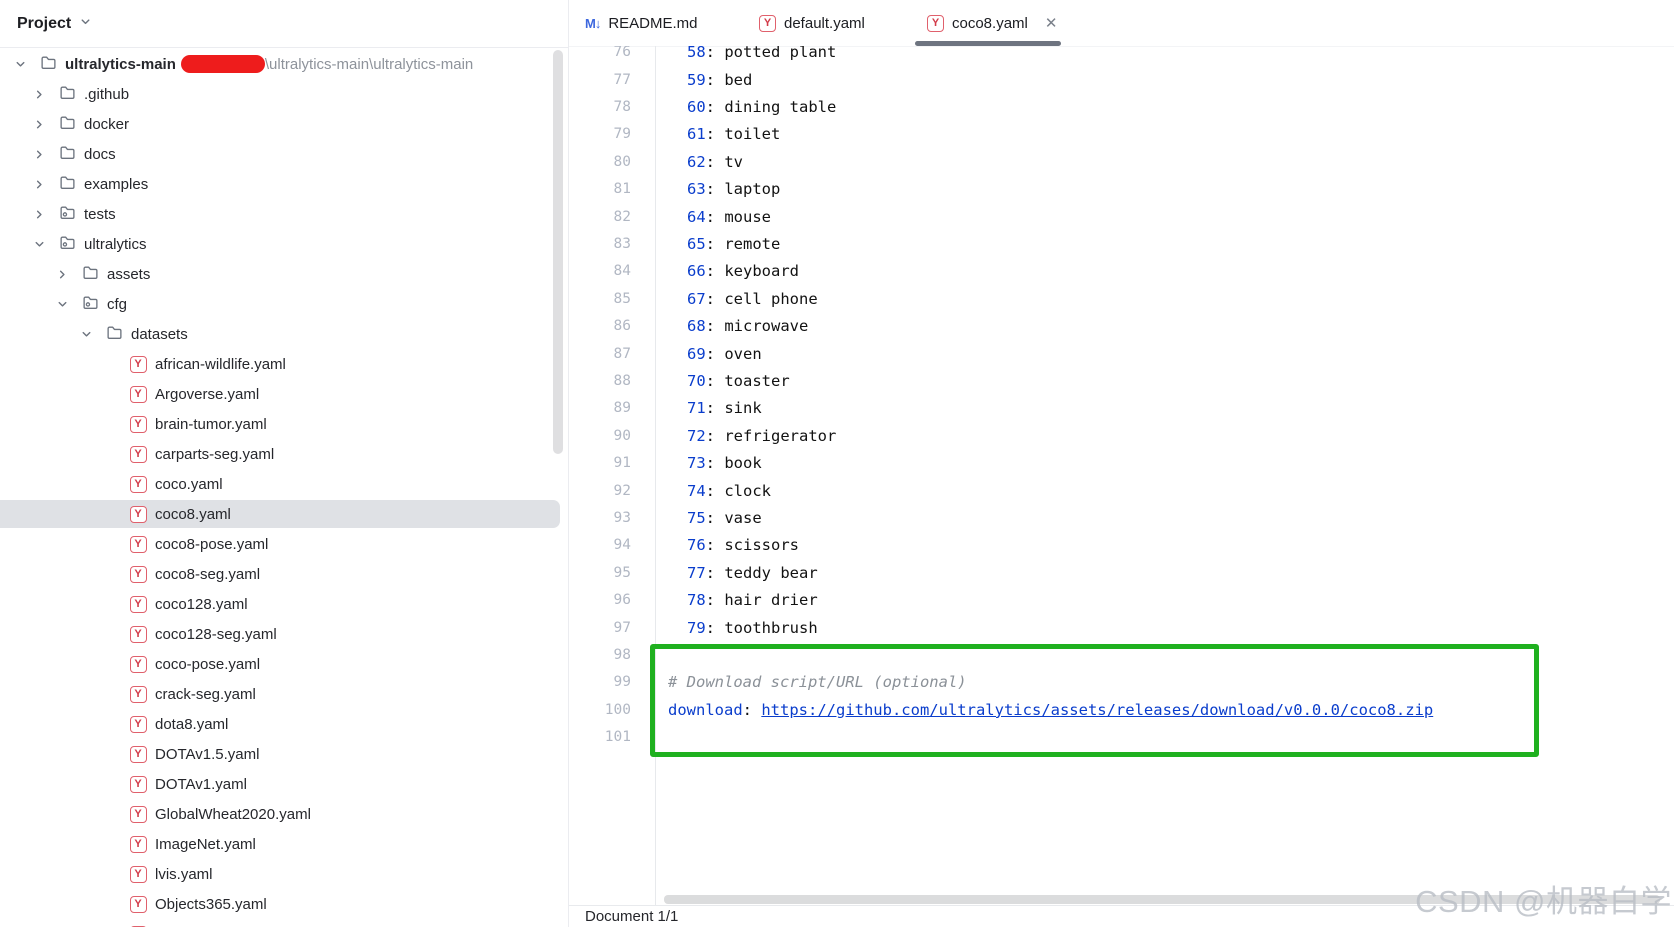 The height and width of the screenshot is (927, 1674). Describe the element at coordinates (817, 682) in the screenshot. I see `yaml-comment: # Download script/URL (optional)` at that location.